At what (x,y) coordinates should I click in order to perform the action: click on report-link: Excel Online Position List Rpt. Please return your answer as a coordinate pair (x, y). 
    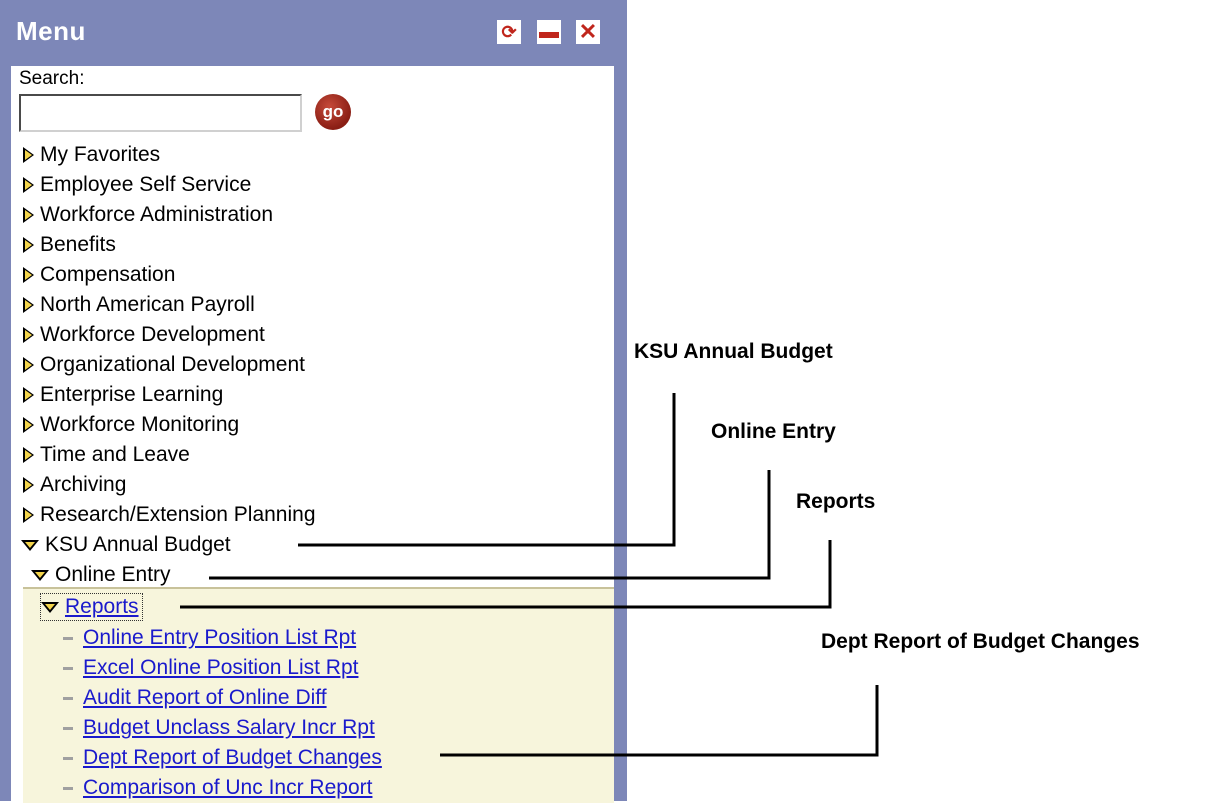
    Looking at the image, I should click on (220, 668).